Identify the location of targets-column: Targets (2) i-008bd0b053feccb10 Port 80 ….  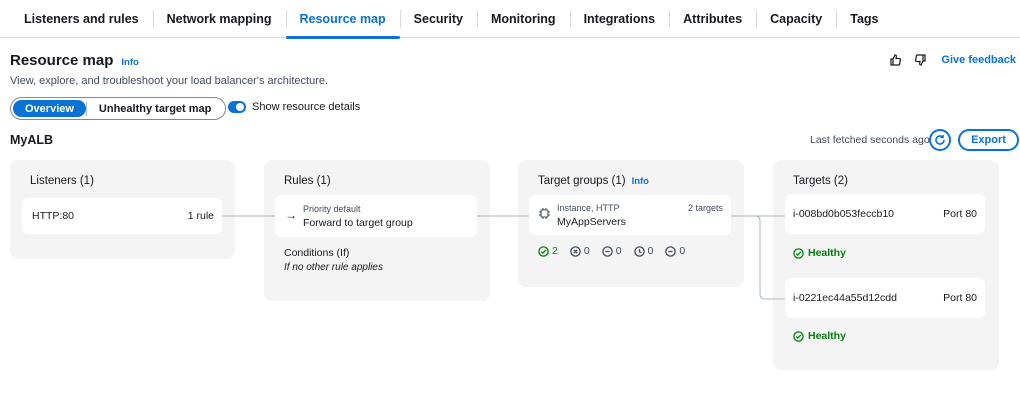
(886, 265).